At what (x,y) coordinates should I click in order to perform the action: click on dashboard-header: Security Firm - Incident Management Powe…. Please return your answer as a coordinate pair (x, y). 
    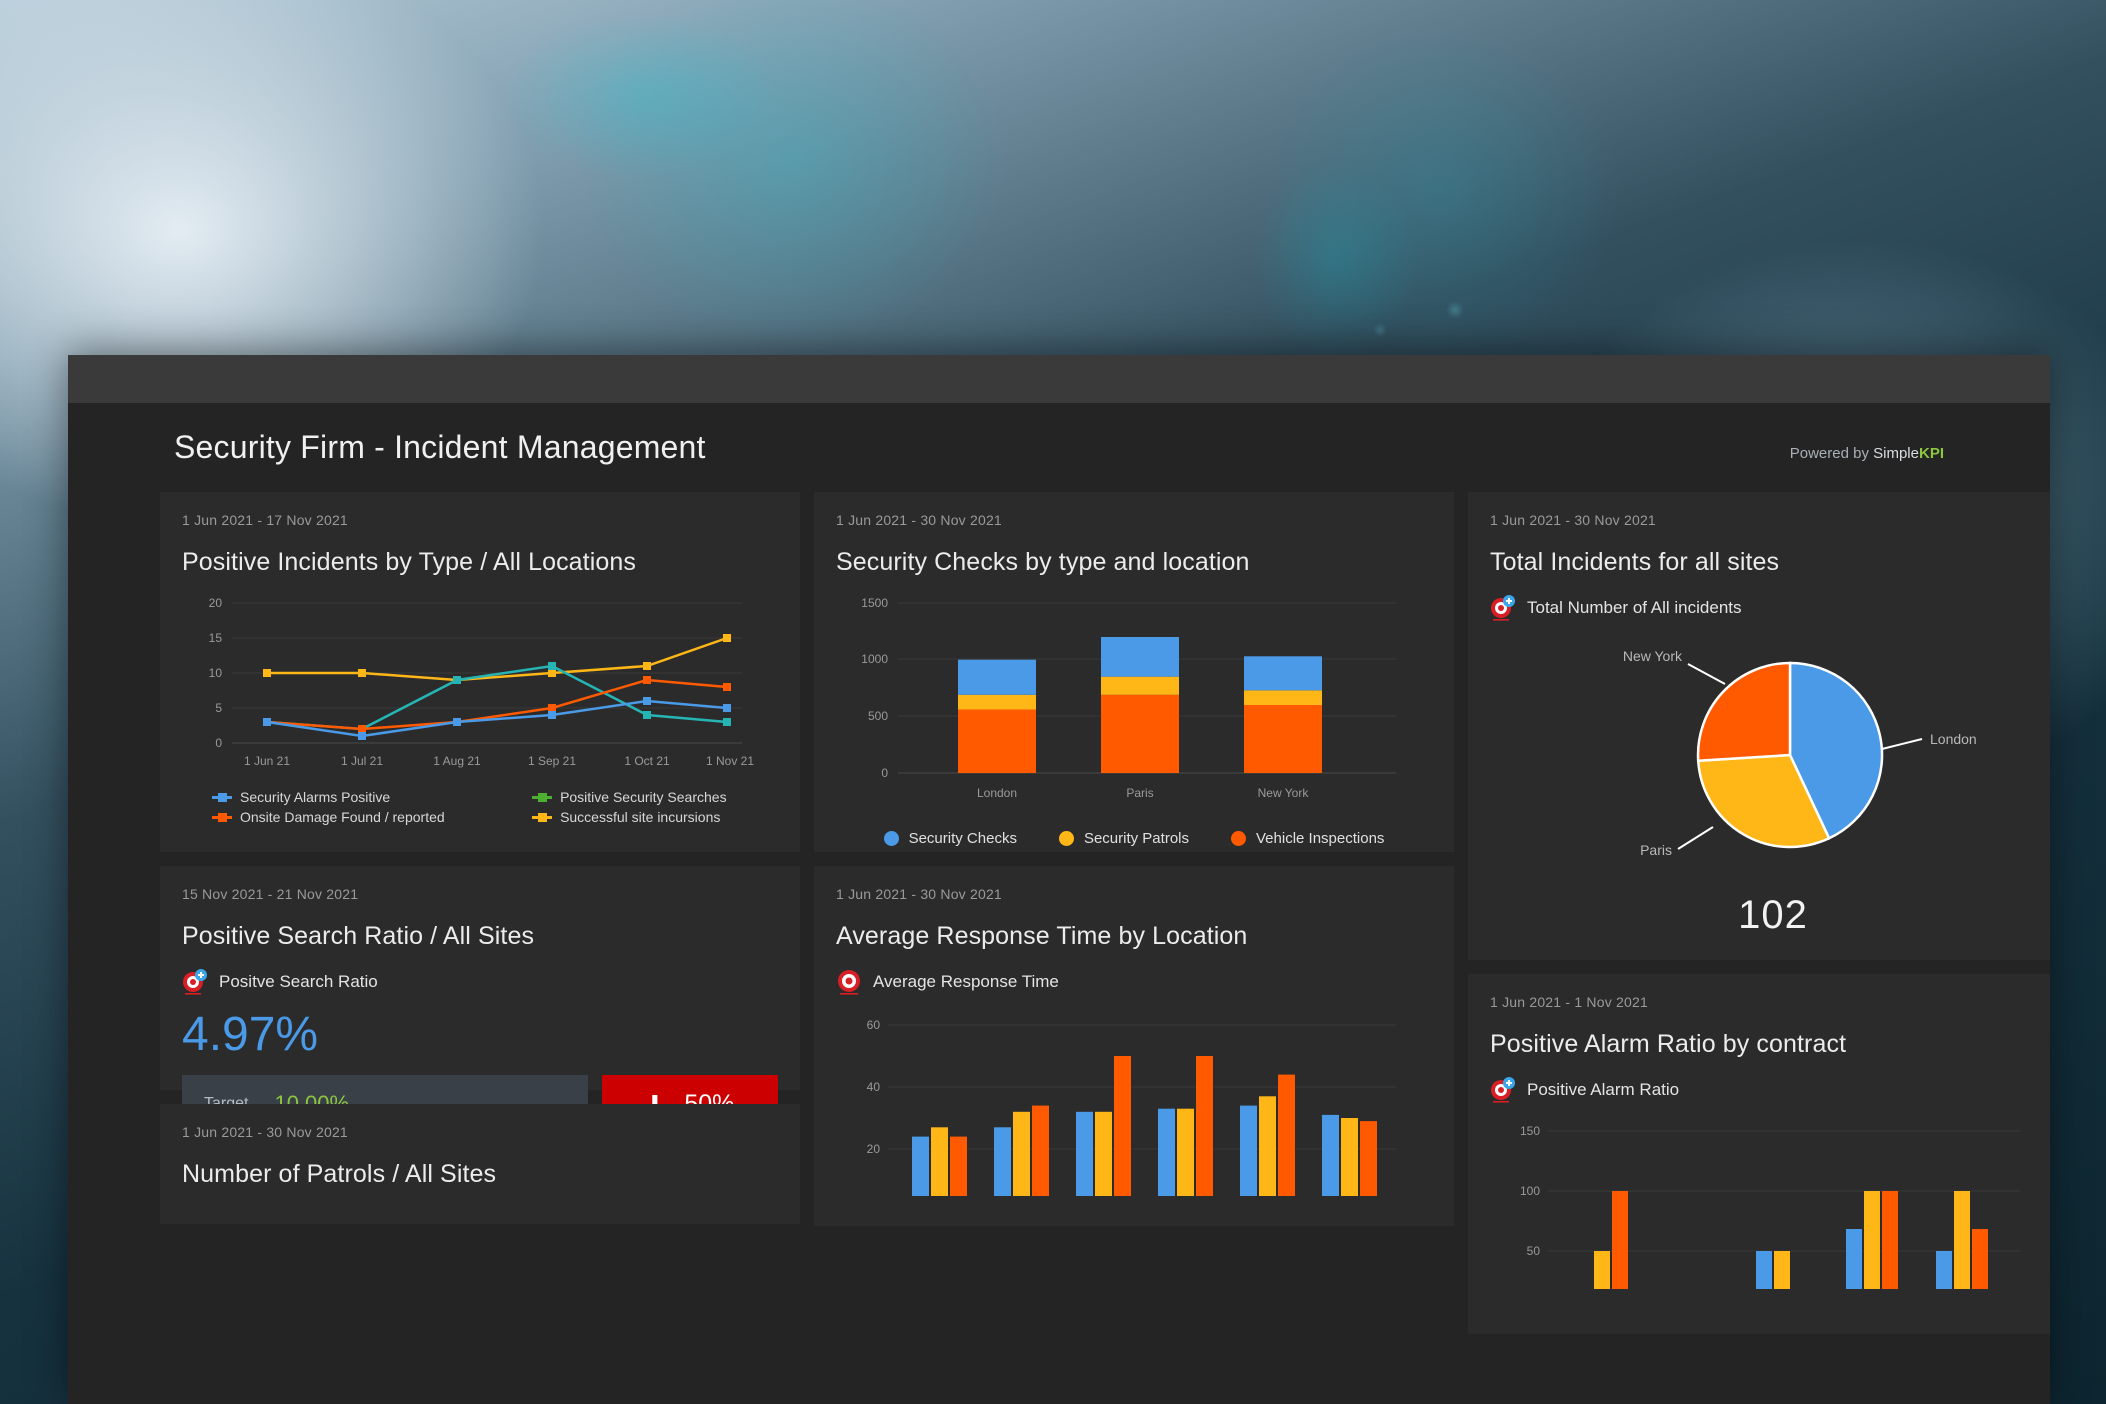
    Looking at the image, I should click on (1059, 447).